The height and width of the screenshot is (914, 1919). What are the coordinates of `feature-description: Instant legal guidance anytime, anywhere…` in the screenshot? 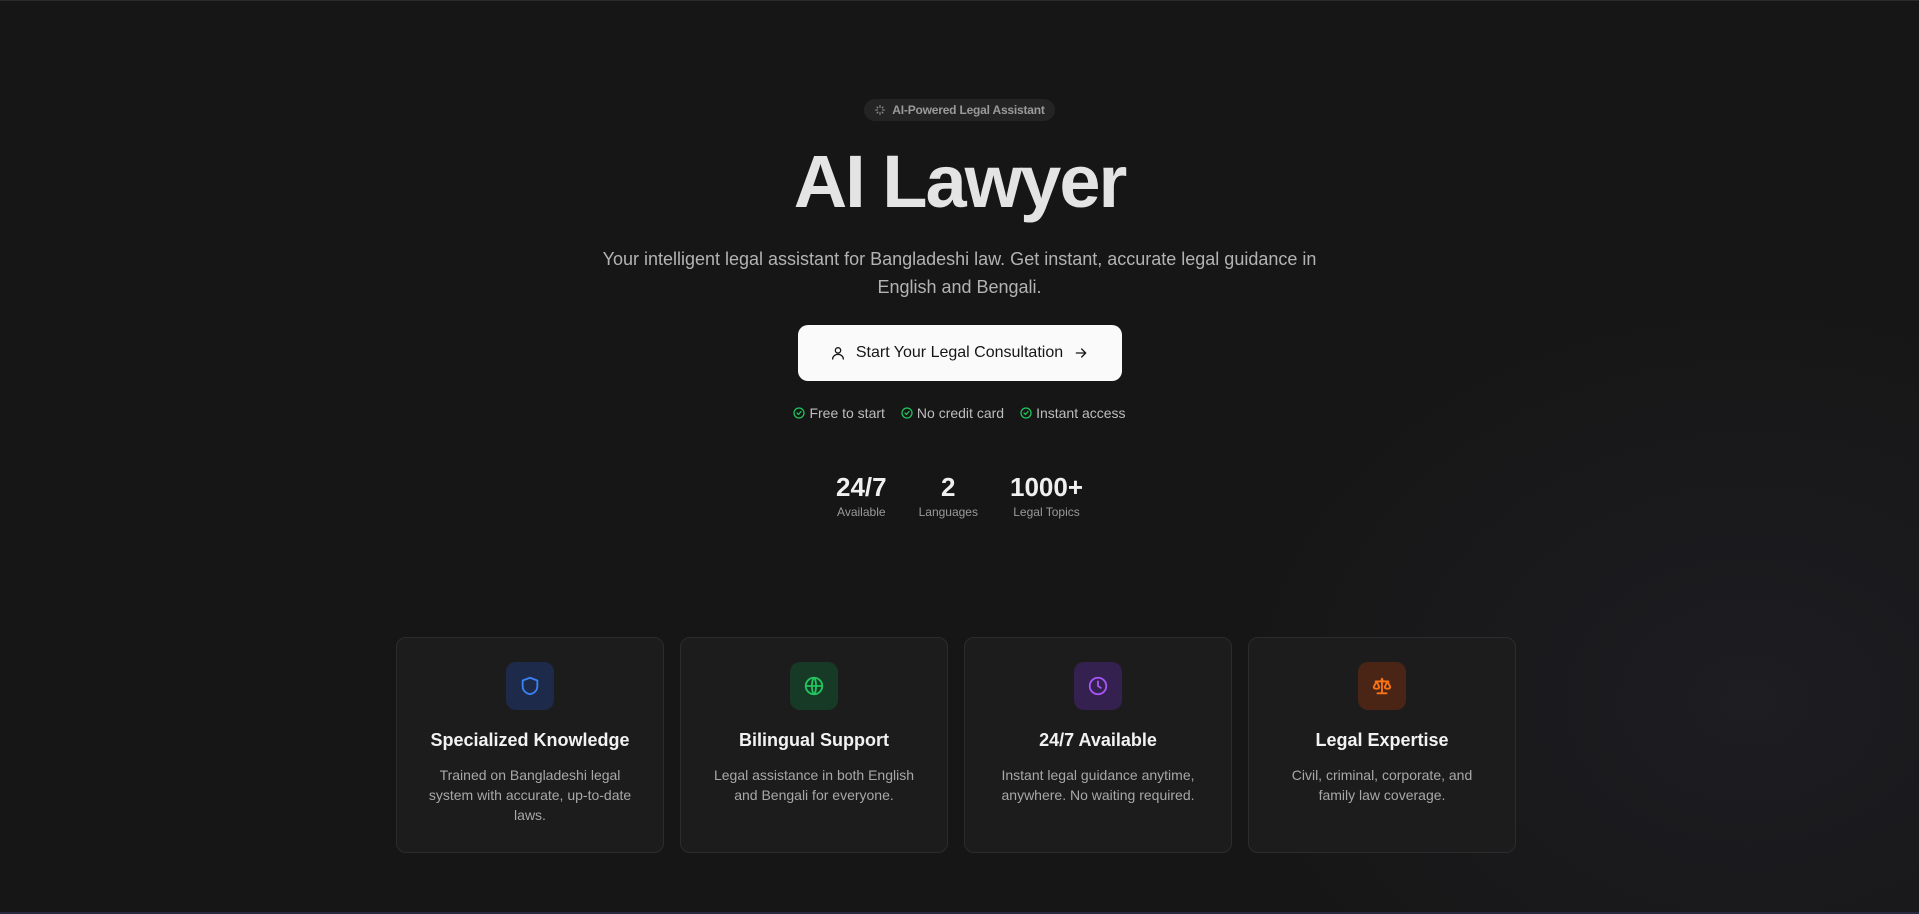 It's located at (1098, 785).